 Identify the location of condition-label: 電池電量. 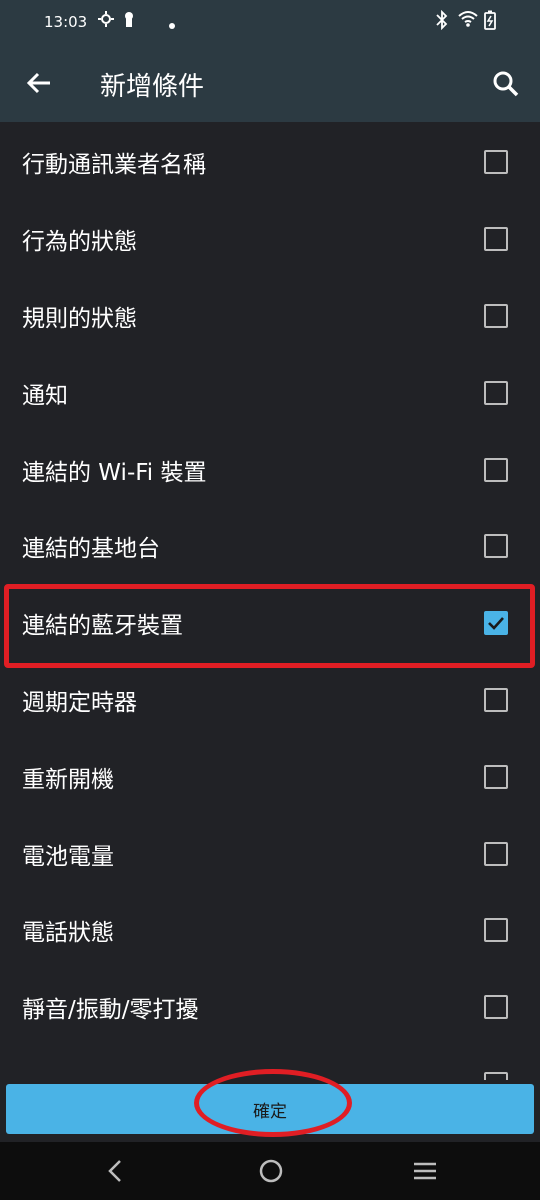
(68, 856).